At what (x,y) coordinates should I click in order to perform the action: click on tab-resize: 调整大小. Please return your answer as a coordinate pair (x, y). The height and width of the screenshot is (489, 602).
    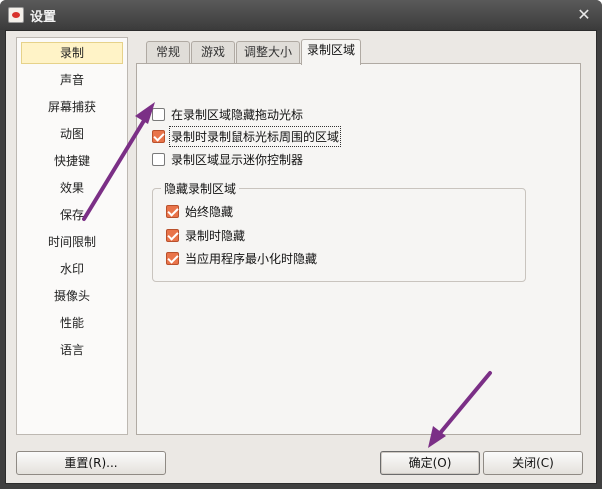
    Looking at the image, I should click on (268, 52).